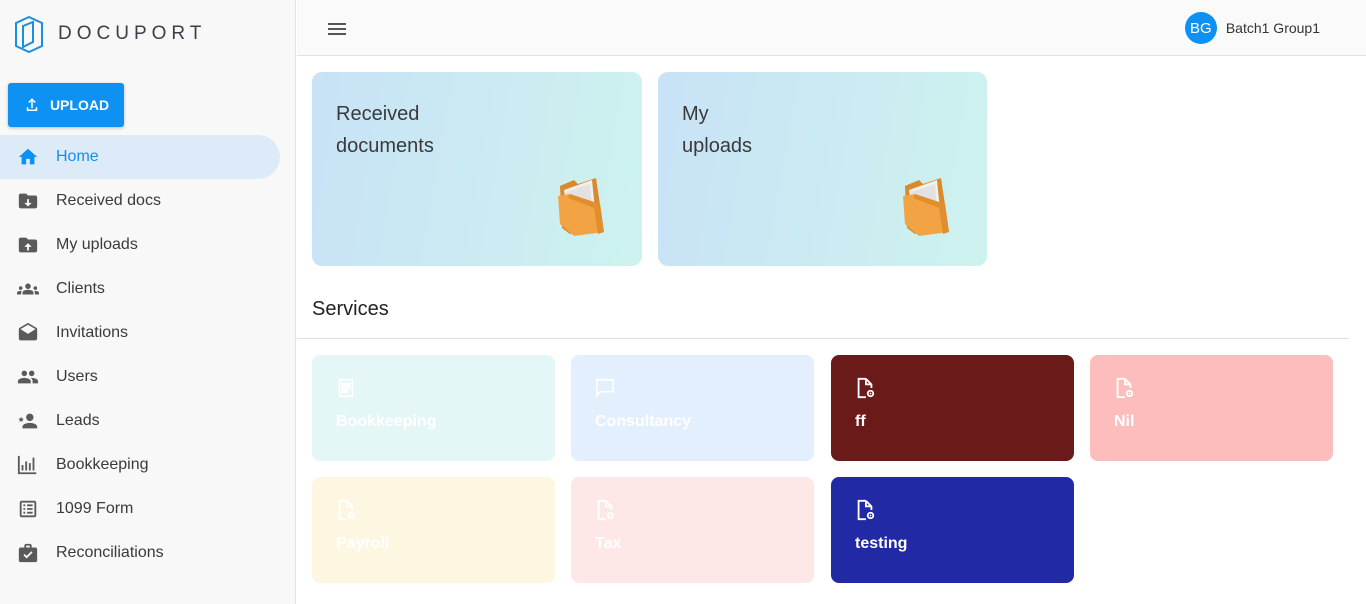 This screenshot has width=1366, height=604. Describe the element at coordinates (108, 200) in the screenshot. I see `sidebar-item-label: Received docs` at that location.